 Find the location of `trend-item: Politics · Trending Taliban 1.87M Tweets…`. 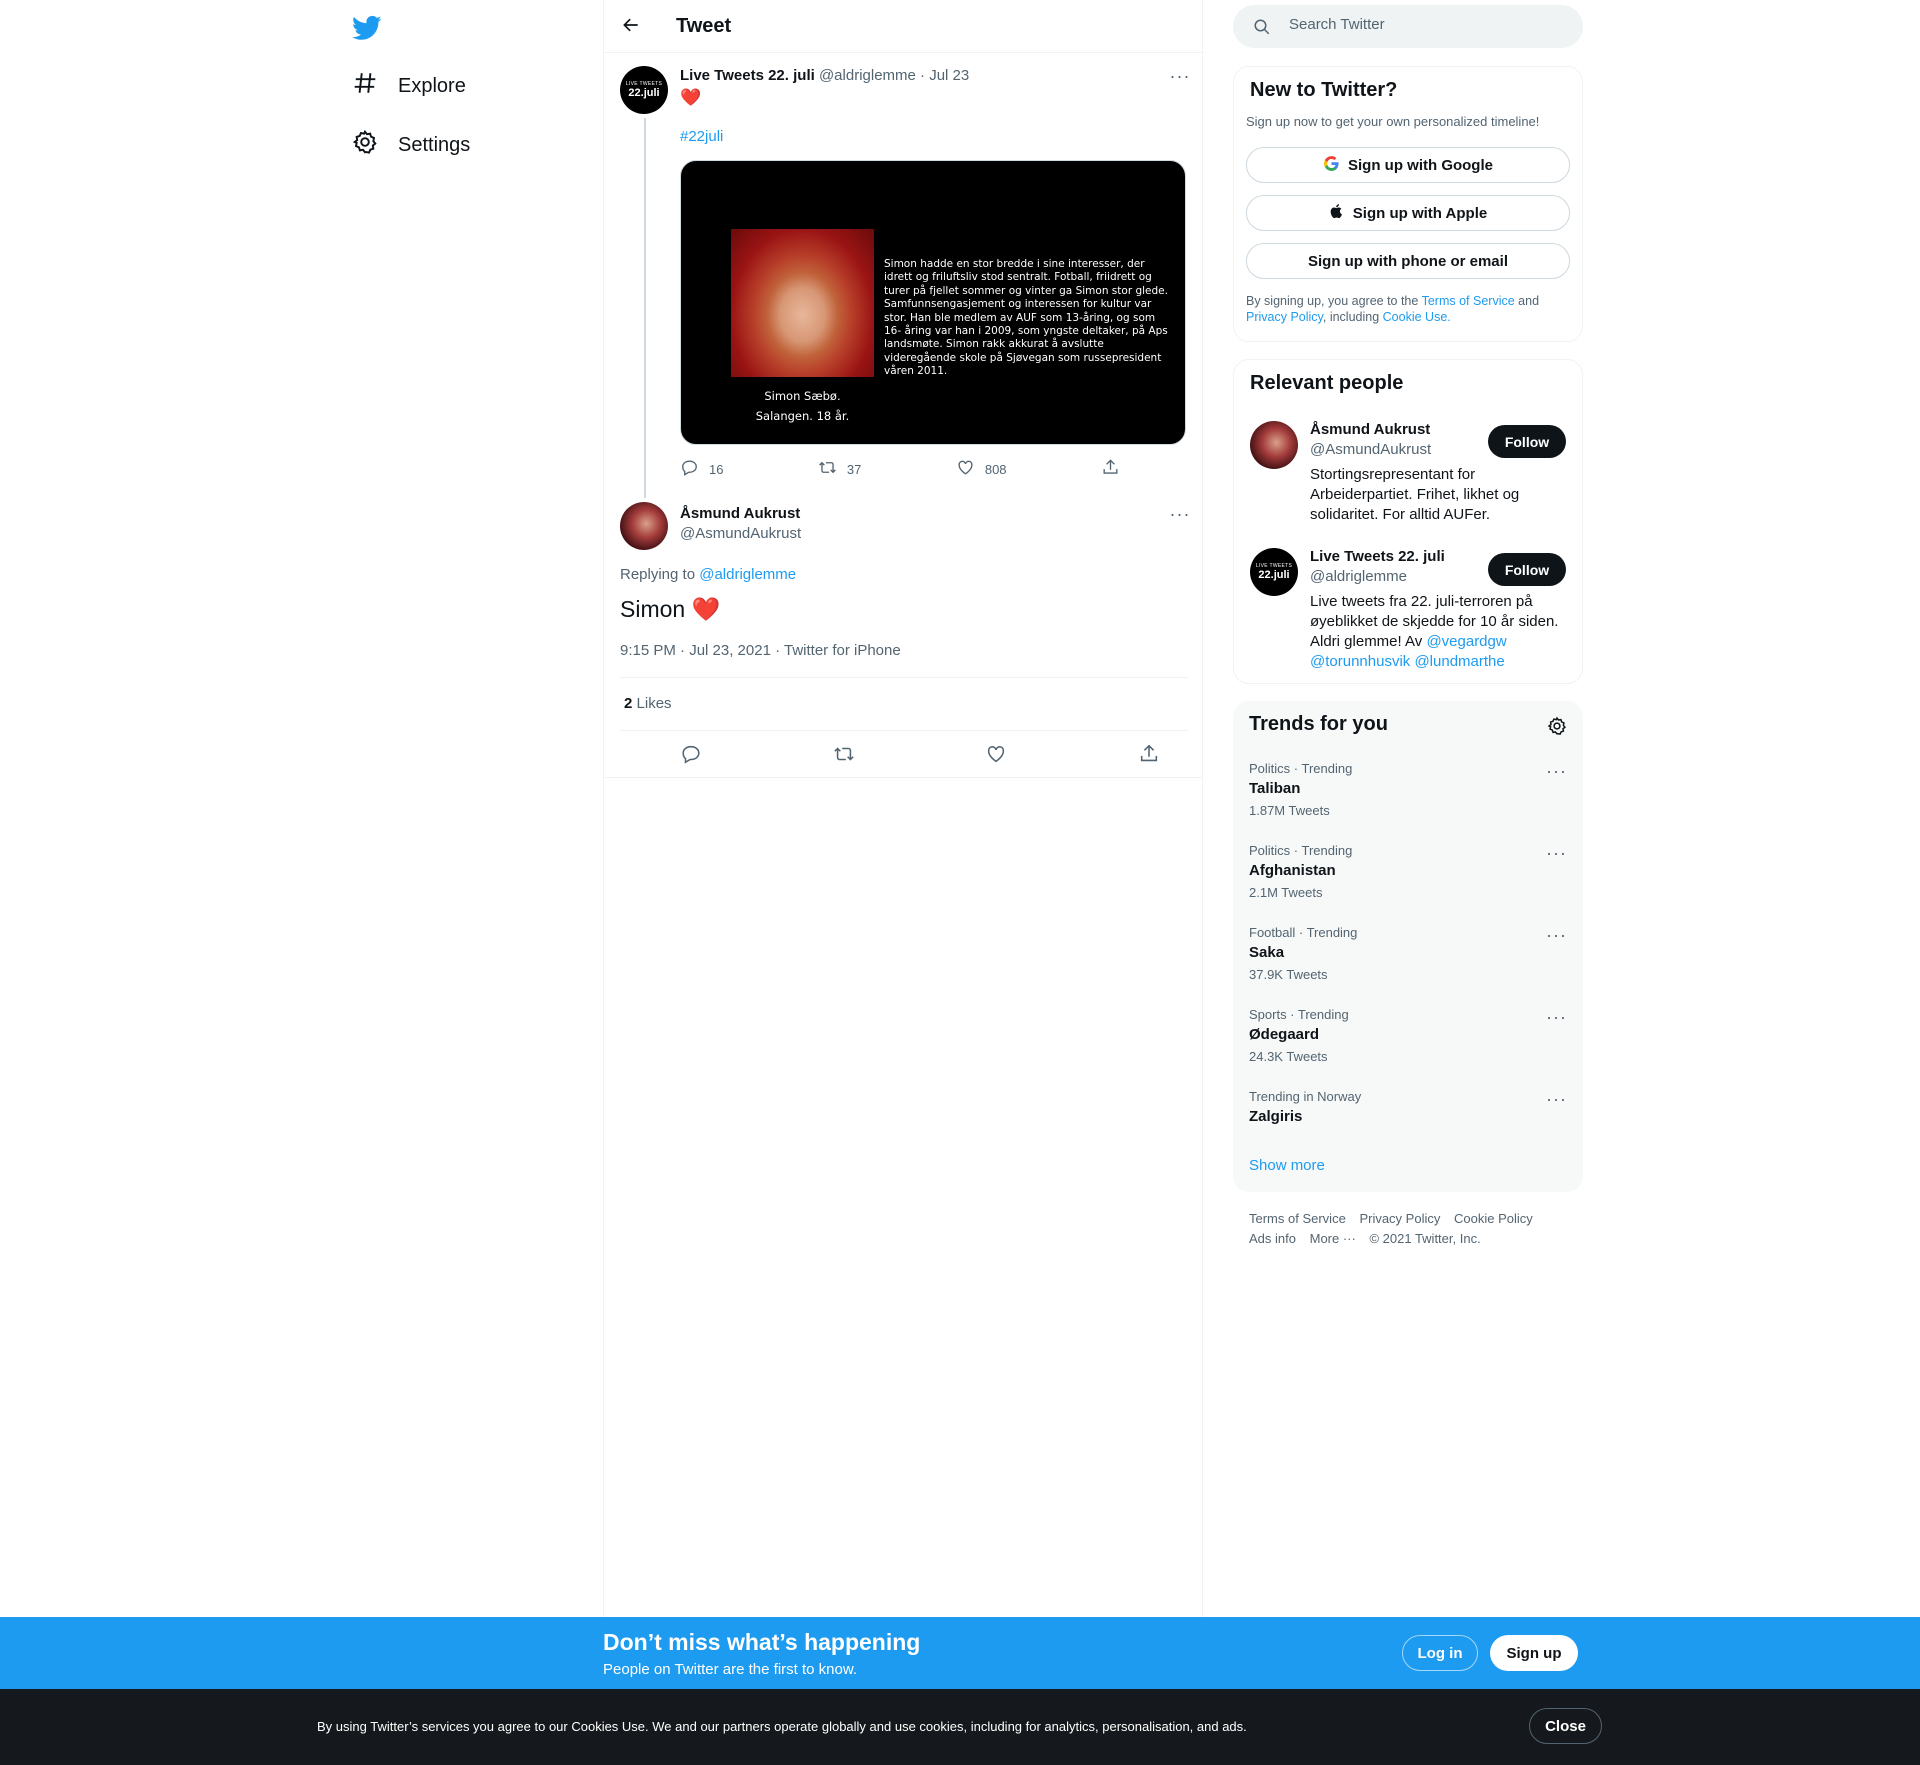

trend-item: Politics · Trending Taliban 1.87M Tweets… is located at coordinates (1408, 802).